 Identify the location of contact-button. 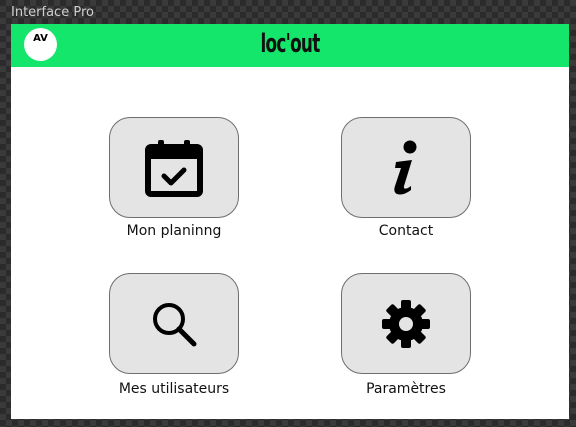
(406, 167).